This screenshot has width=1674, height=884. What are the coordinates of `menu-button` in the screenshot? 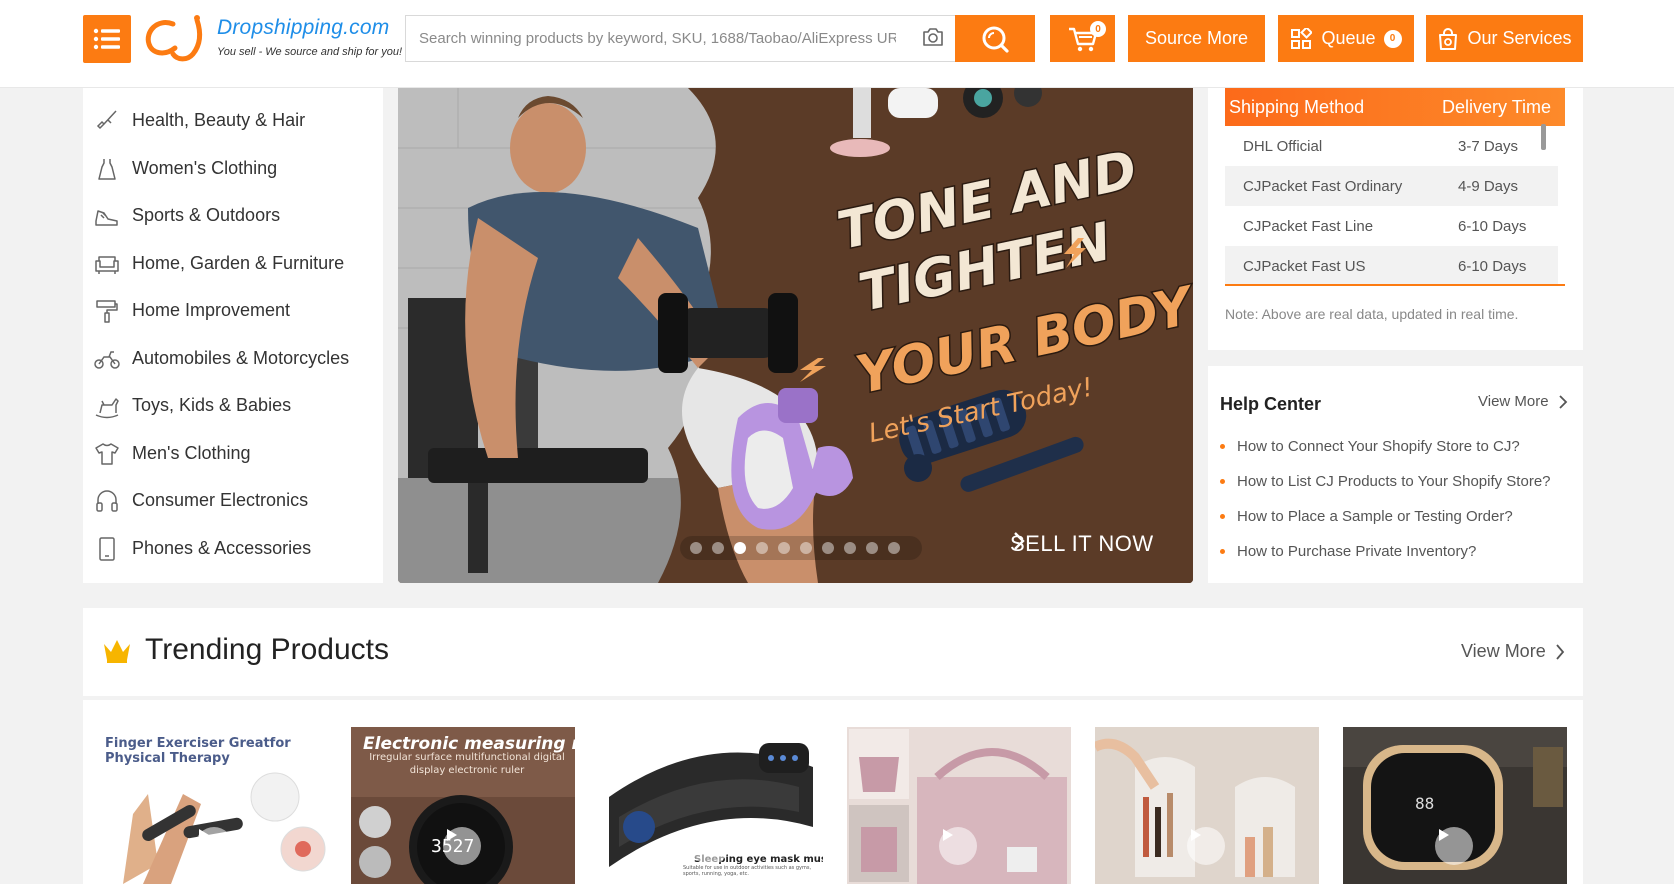 It's located at (107, 39).